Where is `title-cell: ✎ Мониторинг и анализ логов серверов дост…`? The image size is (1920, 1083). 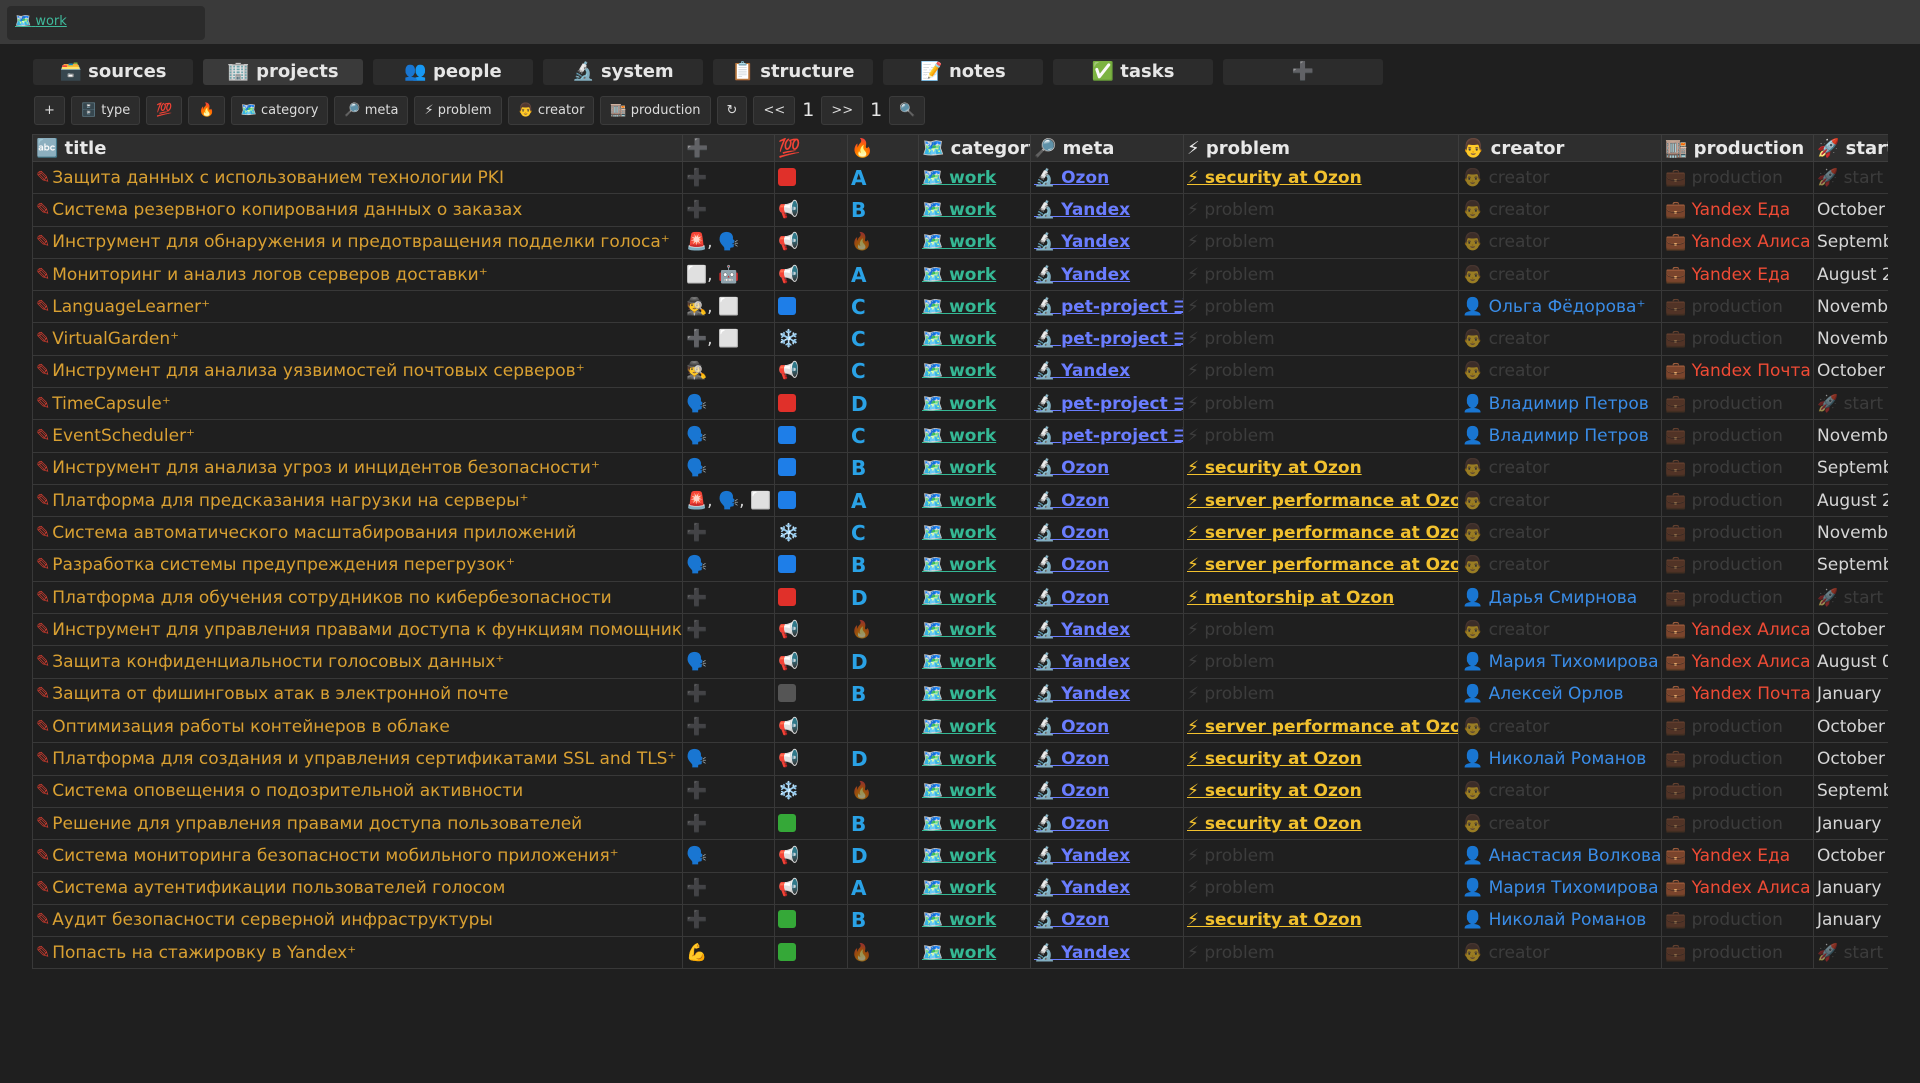 title-cell: ✎ Мониторинг и анализ логов серверов дост… is located at coordinates (357, 274).